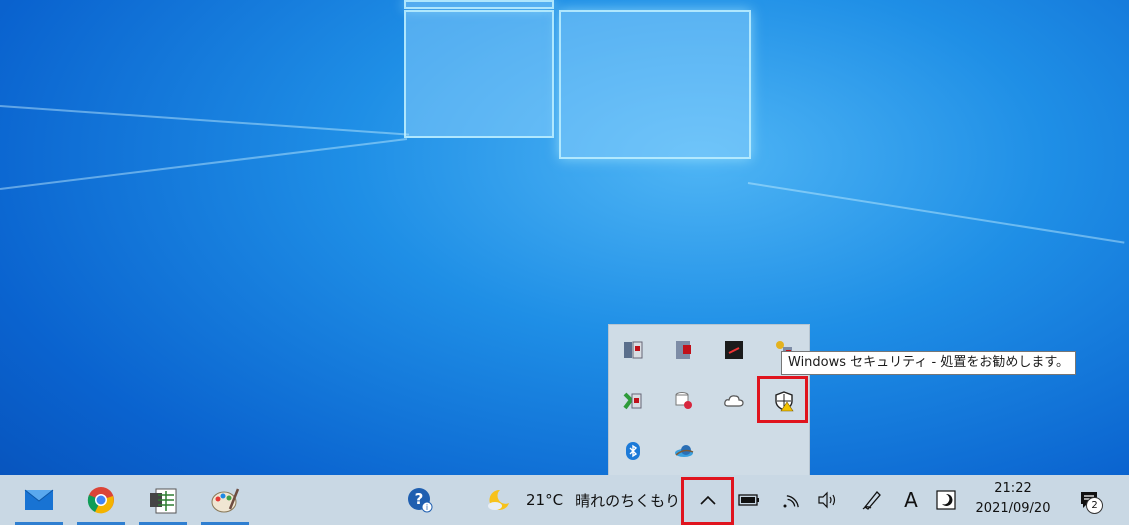 The height and width of the screenshot is (525, 1129). I want to click on spreadsheet-app-button, so click(163, 500).